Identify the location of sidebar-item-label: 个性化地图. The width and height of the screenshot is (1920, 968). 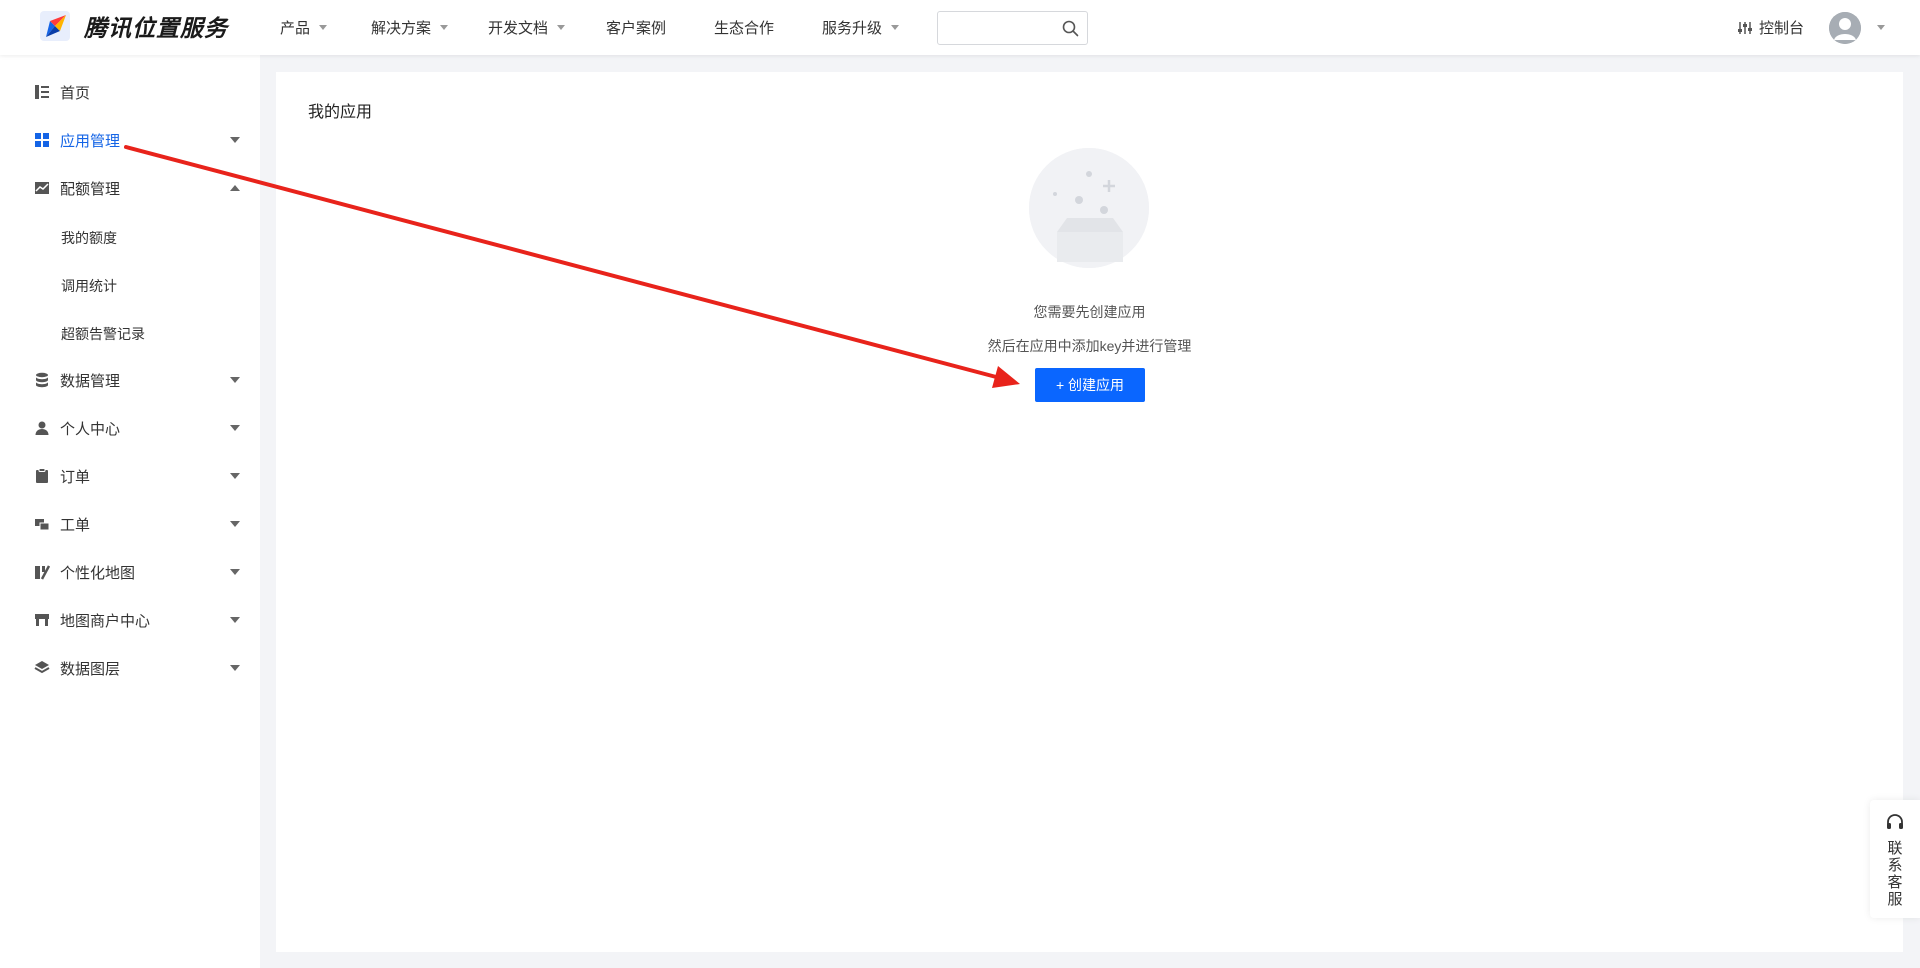
(98, 573).